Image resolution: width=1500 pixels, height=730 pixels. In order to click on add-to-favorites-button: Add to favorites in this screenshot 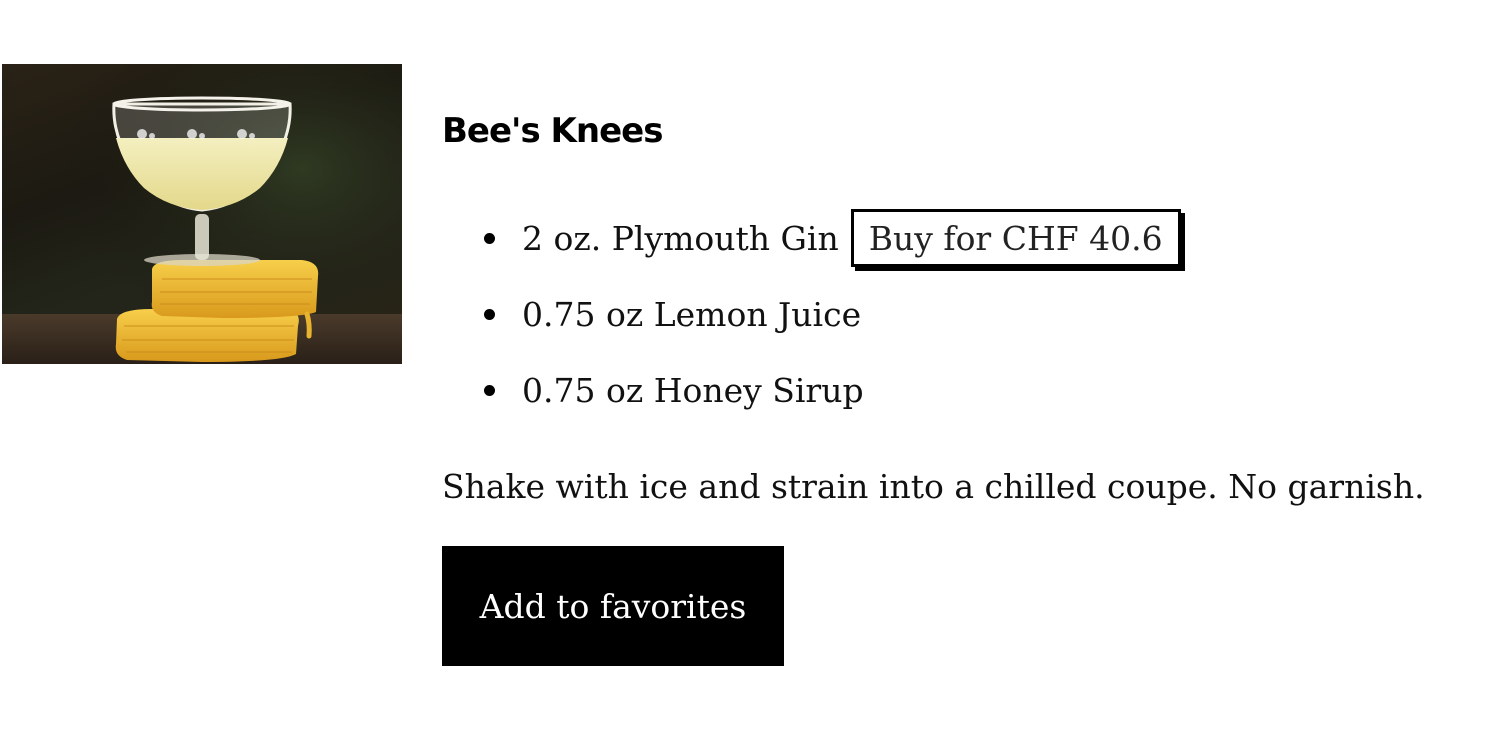, I will do `click(613, 606)`.